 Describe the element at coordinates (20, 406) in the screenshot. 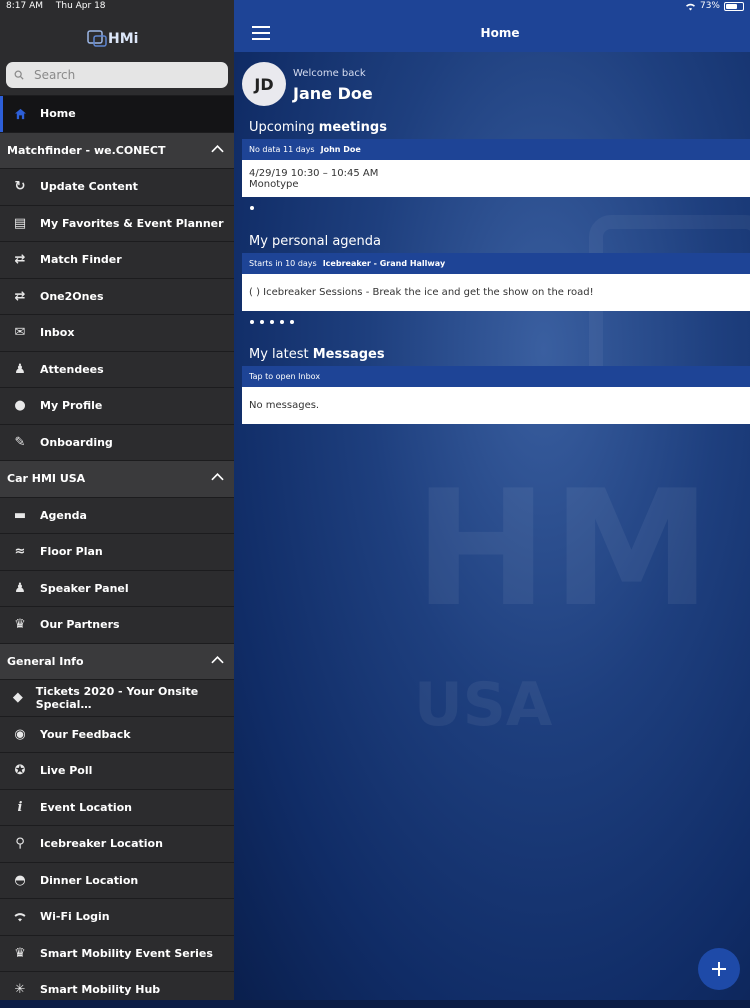

I see `user-icon: ●` at that location.